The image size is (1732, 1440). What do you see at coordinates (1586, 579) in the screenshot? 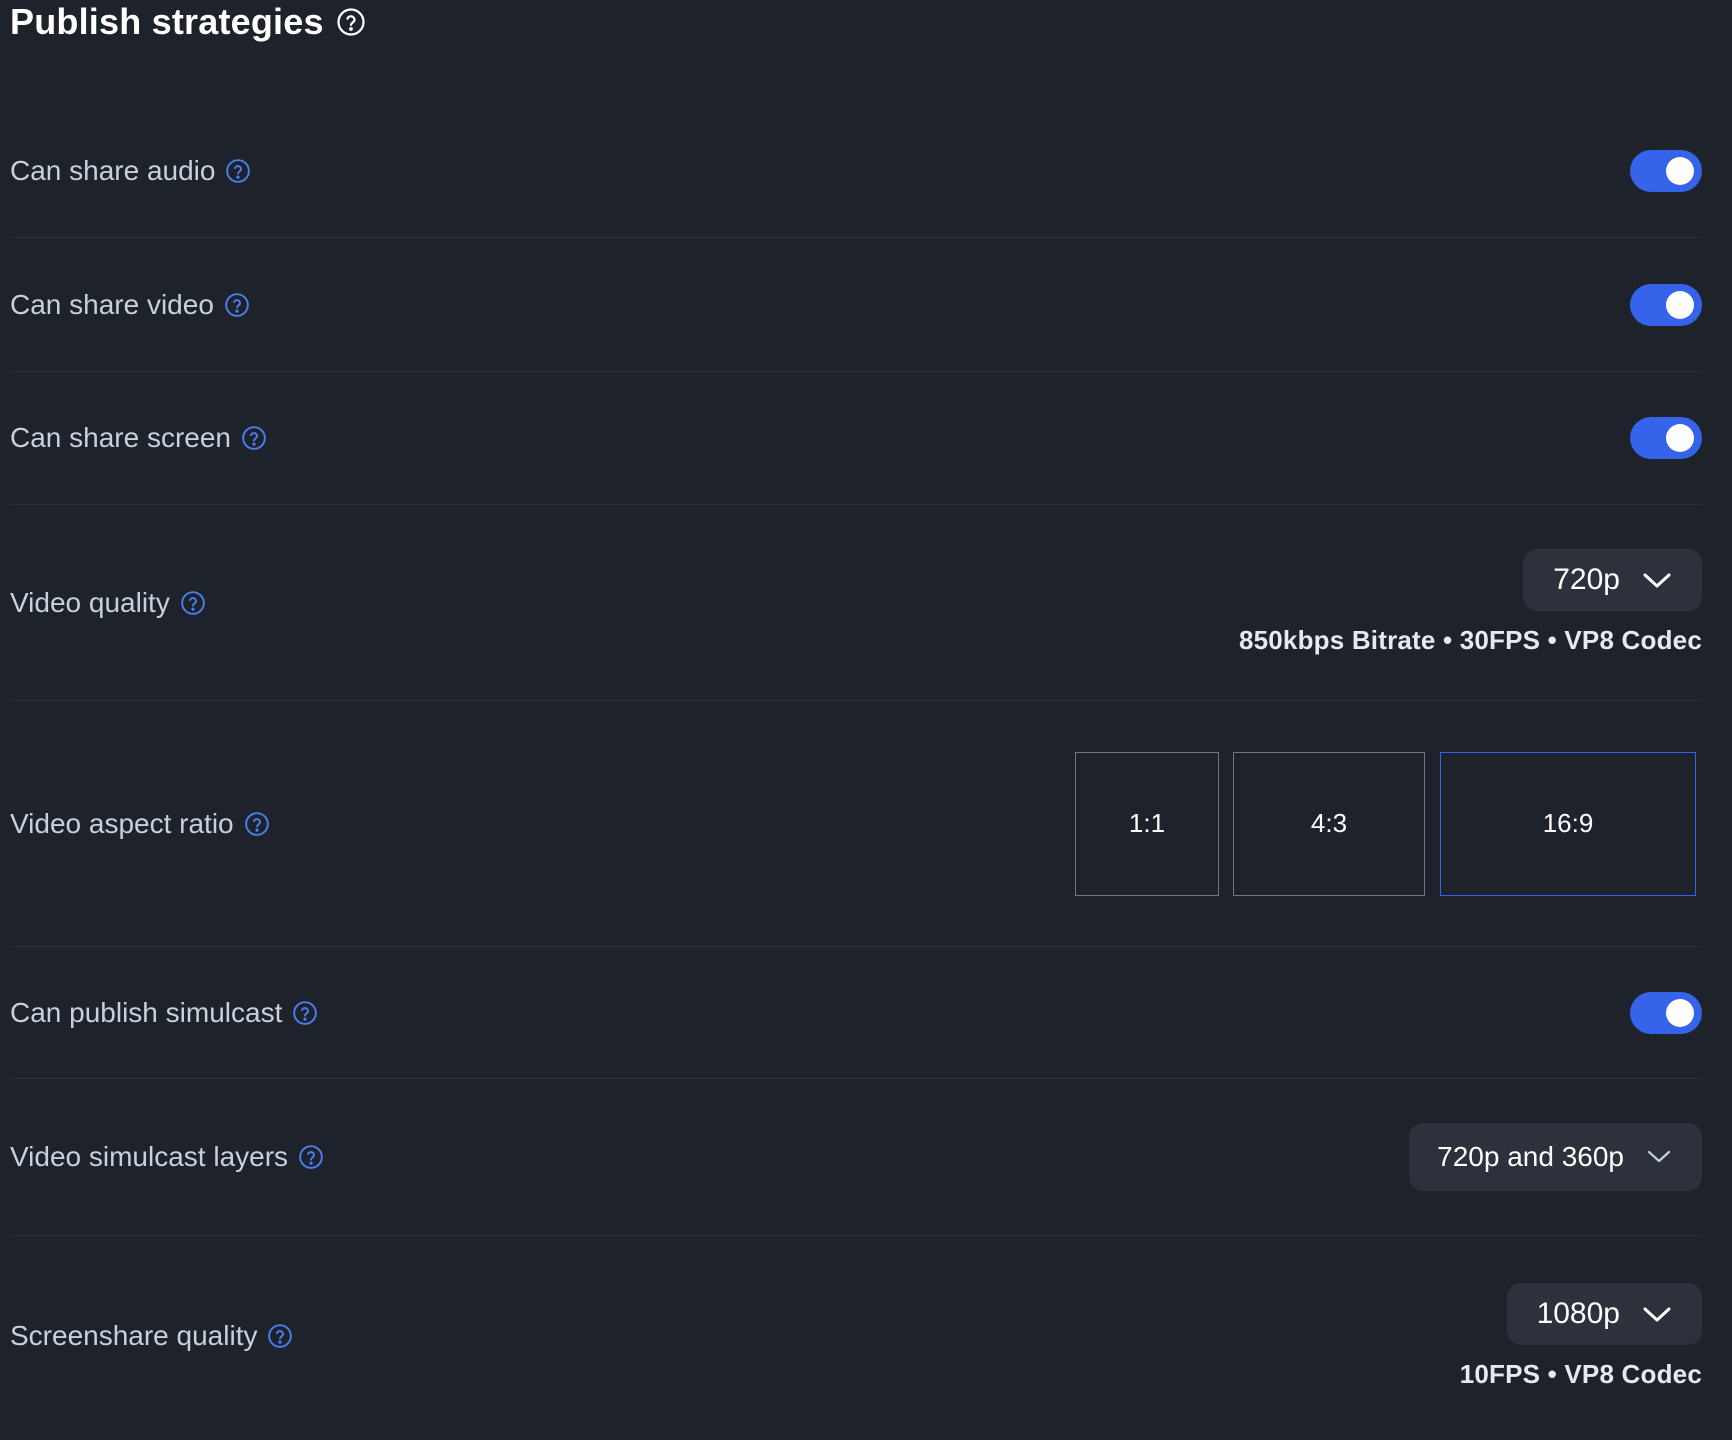
I see `select-value: 720p` at bounding box center [1586, 579].